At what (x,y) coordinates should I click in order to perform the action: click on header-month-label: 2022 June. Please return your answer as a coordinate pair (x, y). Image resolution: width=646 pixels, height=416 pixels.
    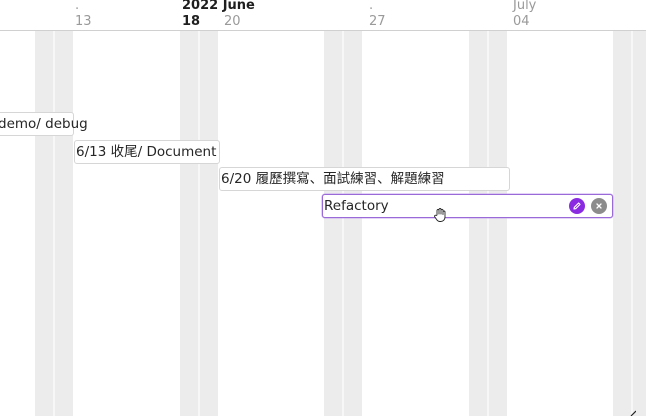
    Looking at the image, I should click on (218, 6).